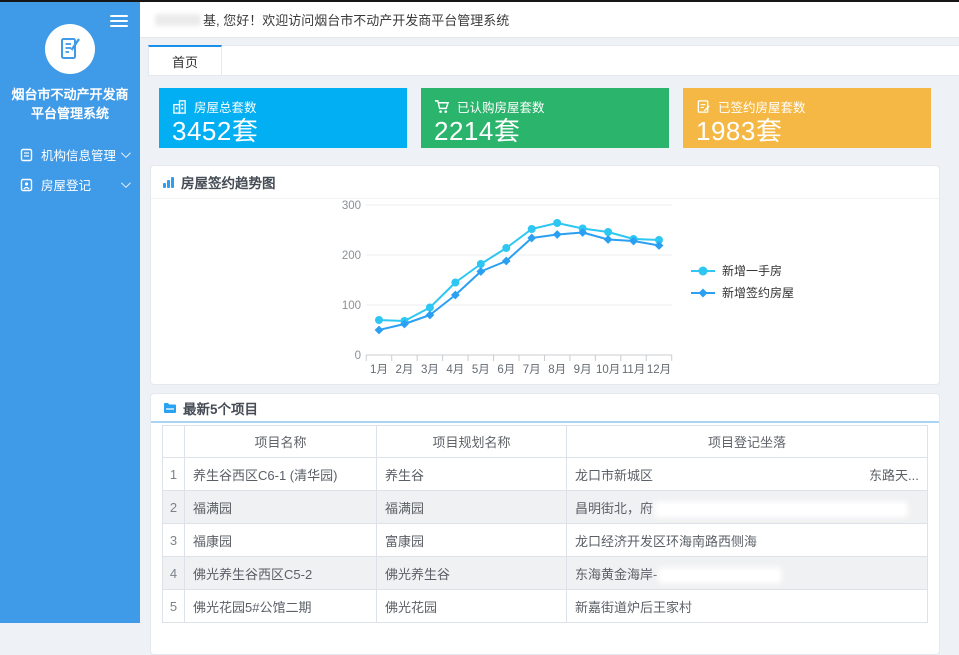  What do you see at coordinates (351, 306) in the screenshot?
I see `svg-text: 100` at bounding box center [351, 306].